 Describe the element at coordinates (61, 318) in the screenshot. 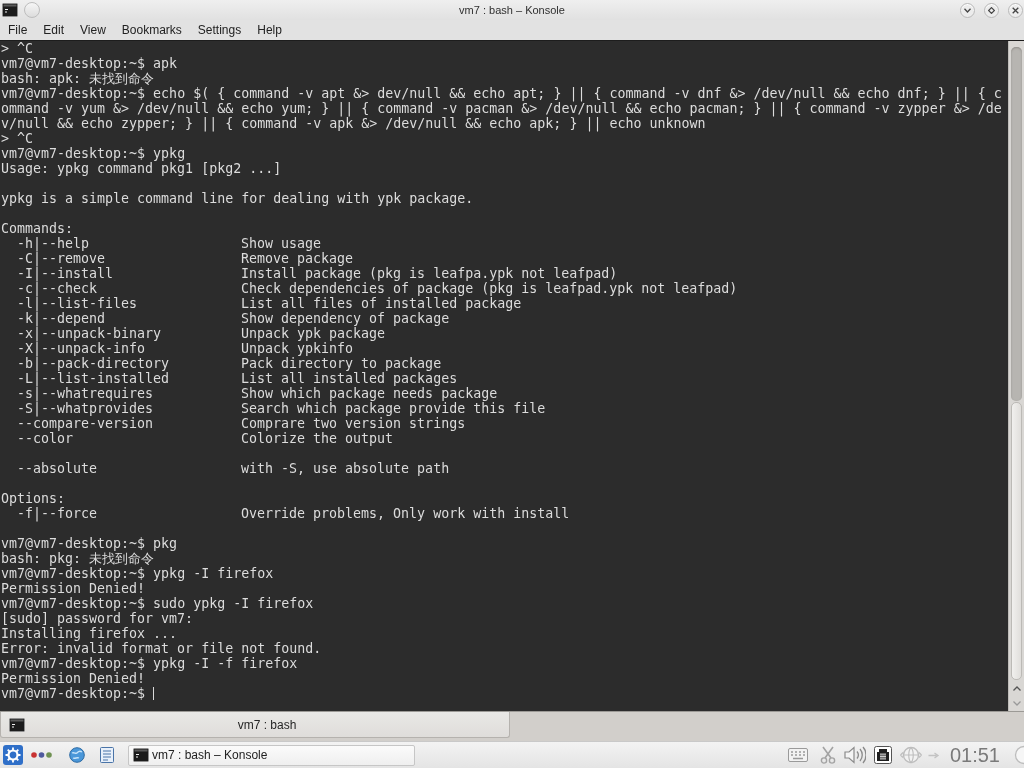

I see `option-name: -k|--depend` at that location.